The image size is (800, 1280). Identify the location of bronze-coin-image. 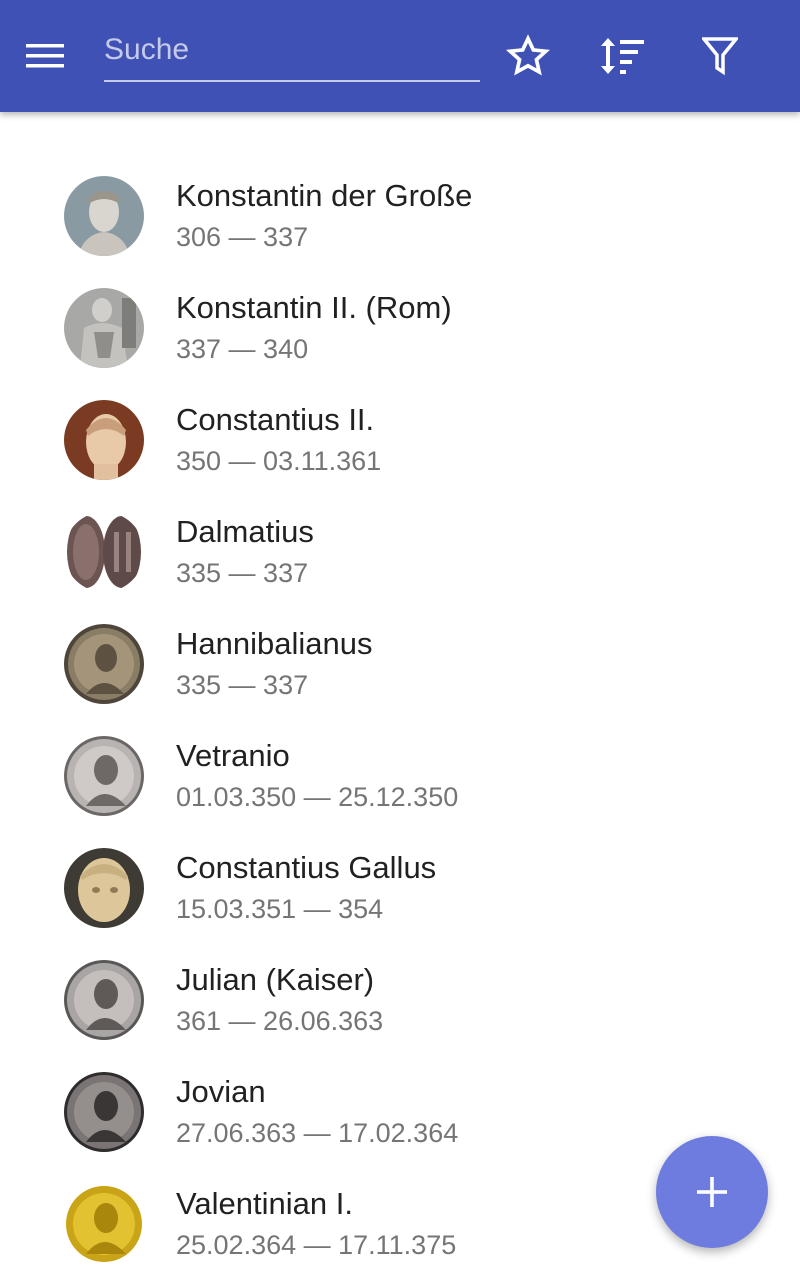
(104, 664).